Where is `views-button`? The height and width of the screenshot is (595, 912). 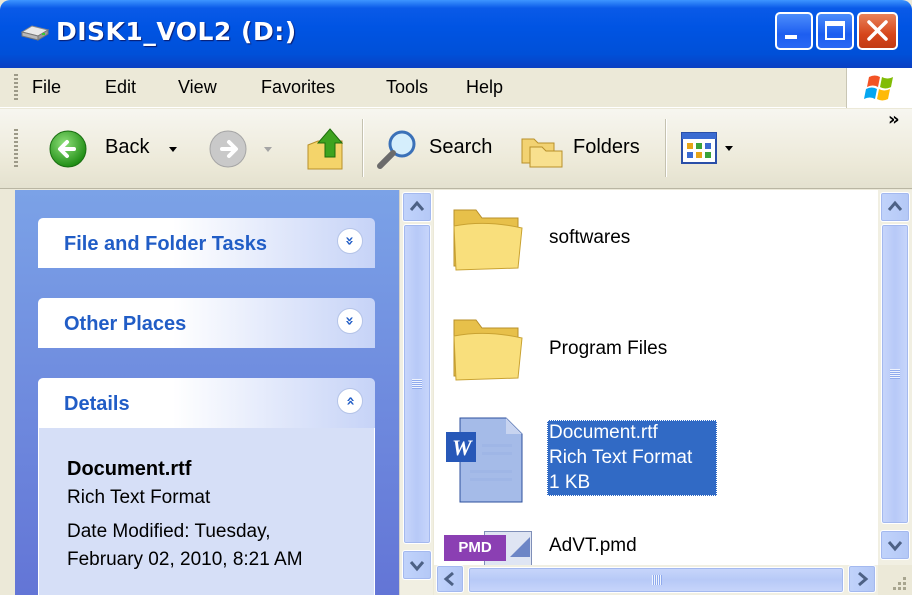
views-button is located at coordinates (716, 151).